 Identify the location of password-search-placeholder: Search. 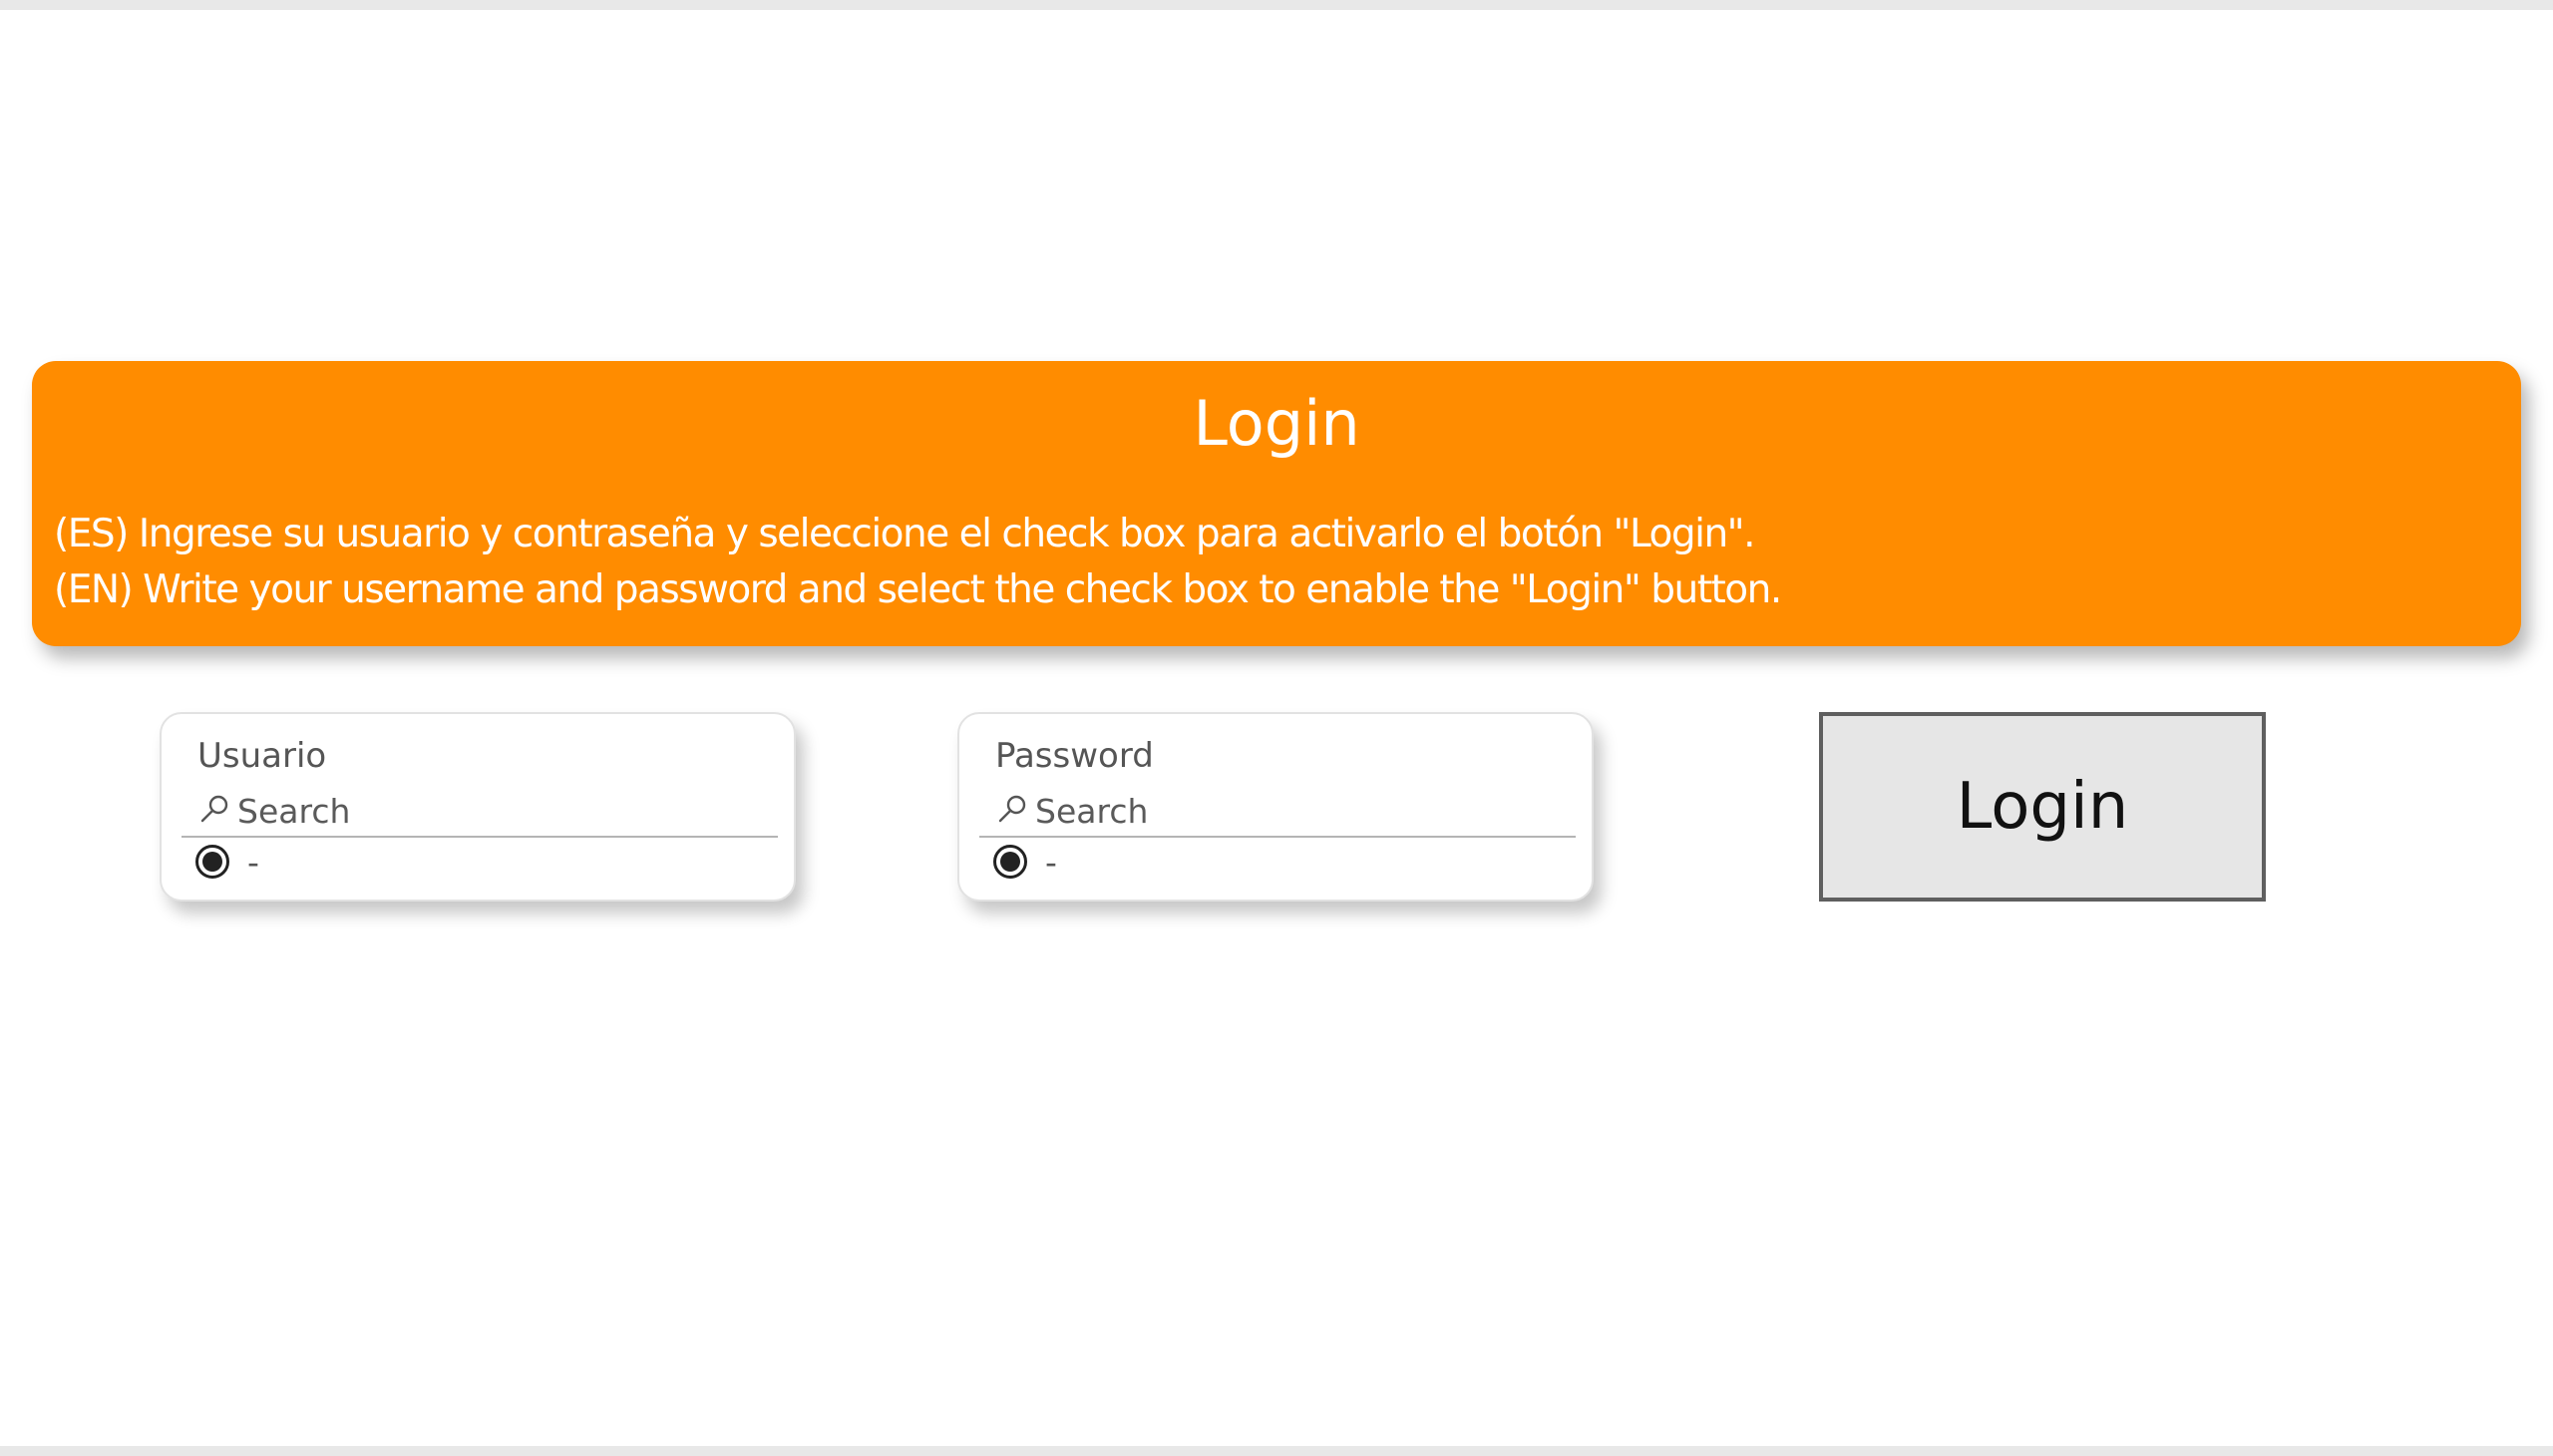
(1092, 811).